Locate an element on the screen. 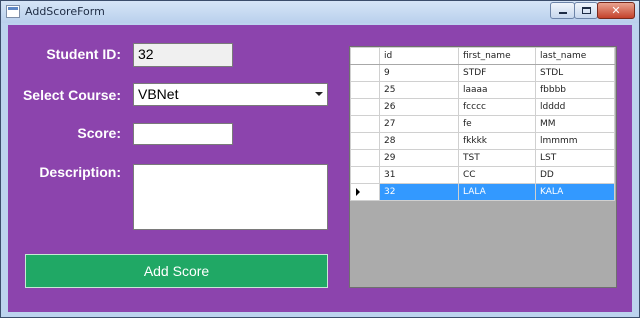 This screenshot has width=640, height=318. table-row: 32 LALA KALA is located at coordinates (482, 192).